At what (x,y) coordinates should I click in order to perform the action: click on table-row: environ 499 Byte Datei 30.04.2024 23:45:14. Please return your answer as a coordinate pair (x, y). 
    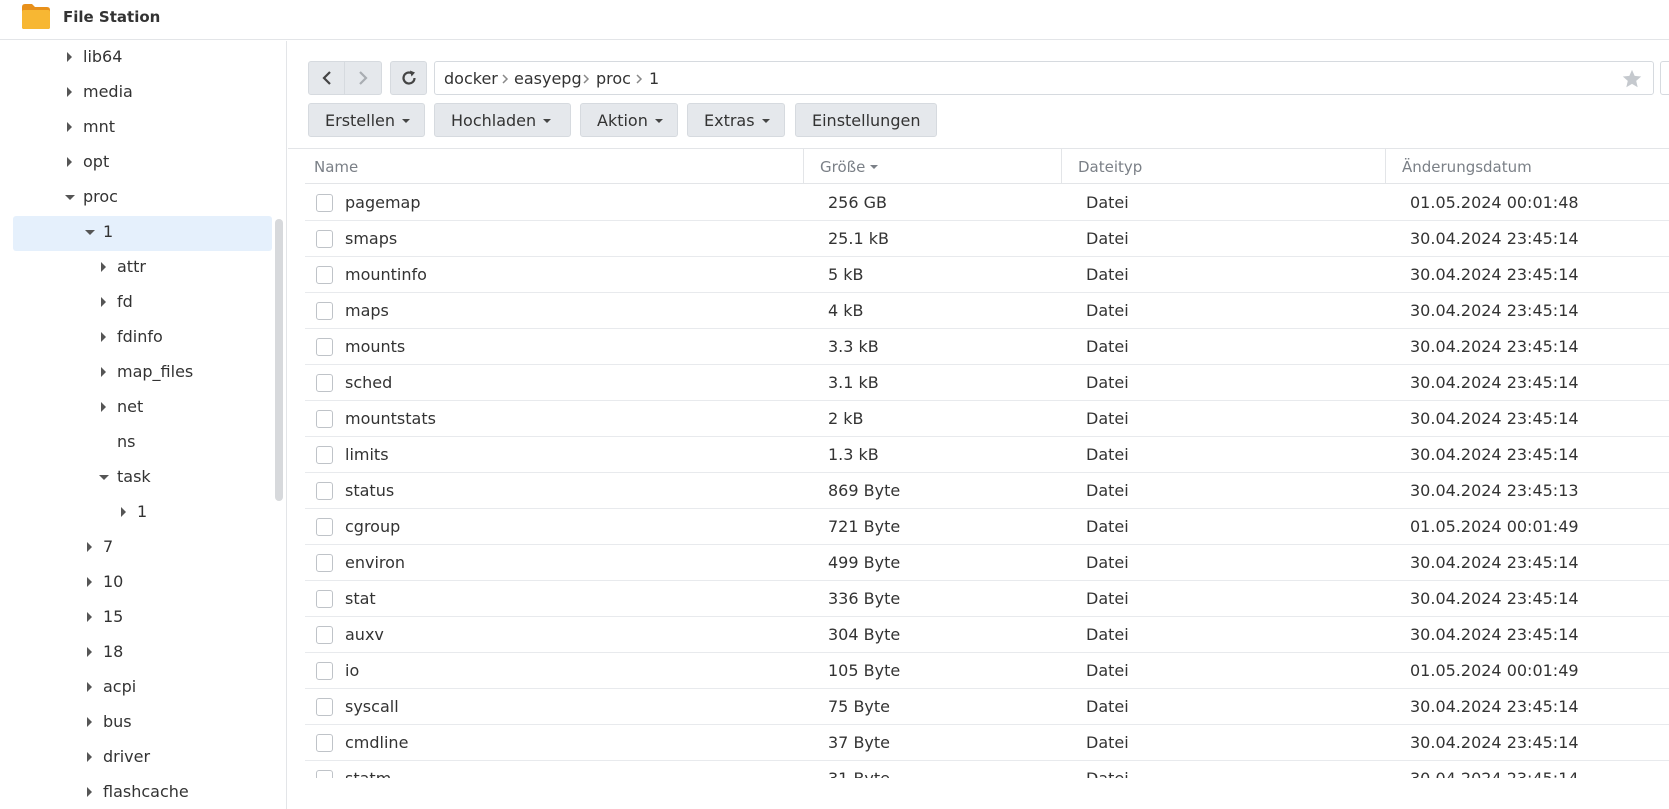
    Looking at the image, I should click on (987, 563).